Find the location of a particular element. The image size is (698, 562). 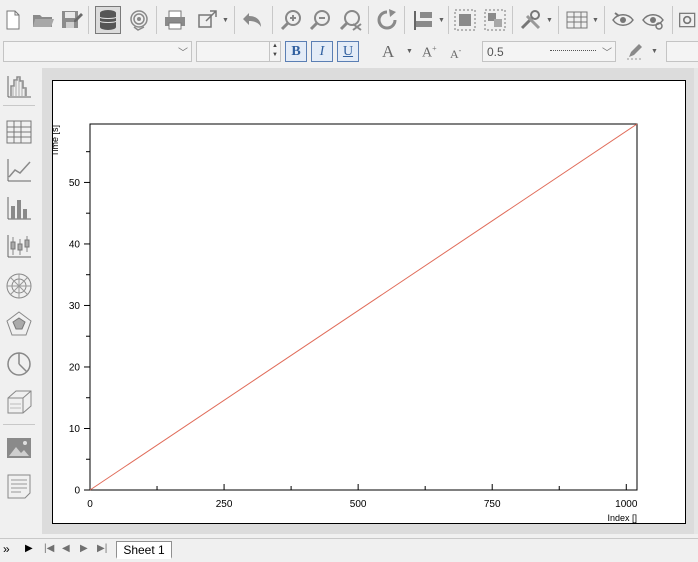

line-width-select: 0.5 ﹀ is located at coordinates (549, 51).